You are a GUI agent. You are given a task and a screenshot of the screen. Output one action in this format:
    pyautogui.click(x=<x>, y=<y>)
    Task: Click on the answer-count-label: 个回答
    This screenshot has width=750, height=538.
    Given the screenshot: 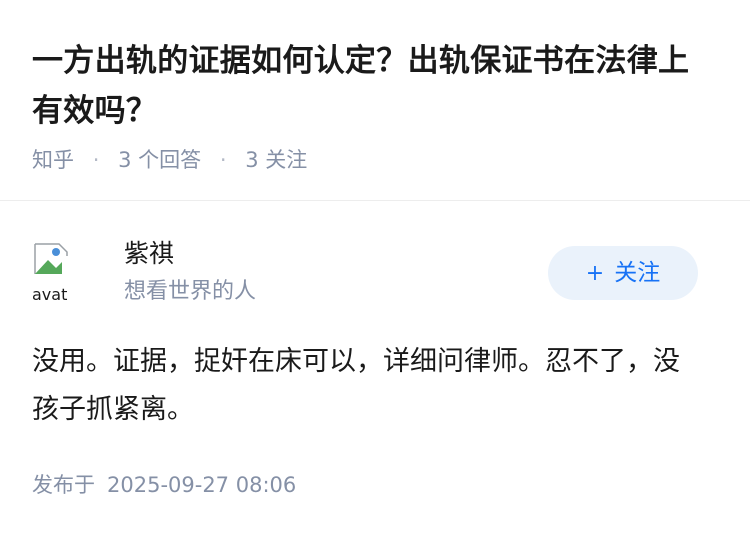 What is the action you would take?
    pyautogui.click(x=170, y=160)
    